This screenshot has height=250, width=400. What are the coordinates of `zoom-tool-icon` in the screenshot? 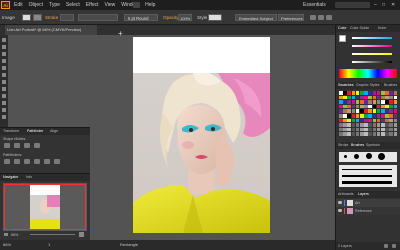 It's located at (4, 117).